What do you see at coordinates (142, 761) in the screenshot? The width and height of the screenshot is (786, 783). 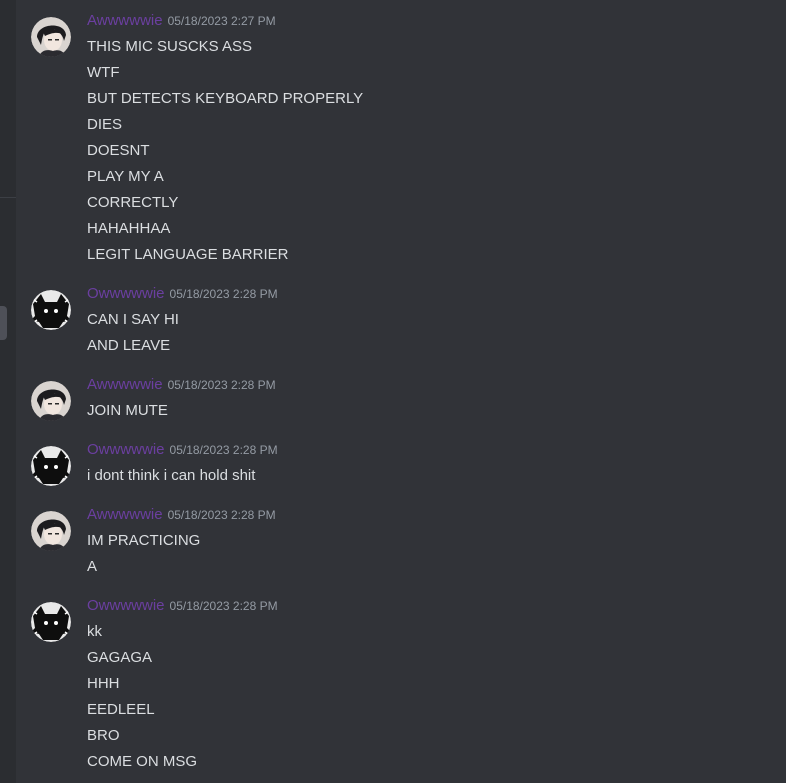 I see `message-text: COME ON MSG` at bounding box center [142, 761].